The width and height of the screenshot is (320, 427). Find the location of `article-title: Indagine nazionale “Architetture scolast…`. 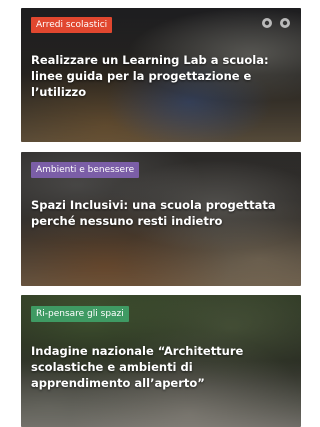

article-title: Indagine nazionale “Architetture scolast… is located at coordinates (162, 367).